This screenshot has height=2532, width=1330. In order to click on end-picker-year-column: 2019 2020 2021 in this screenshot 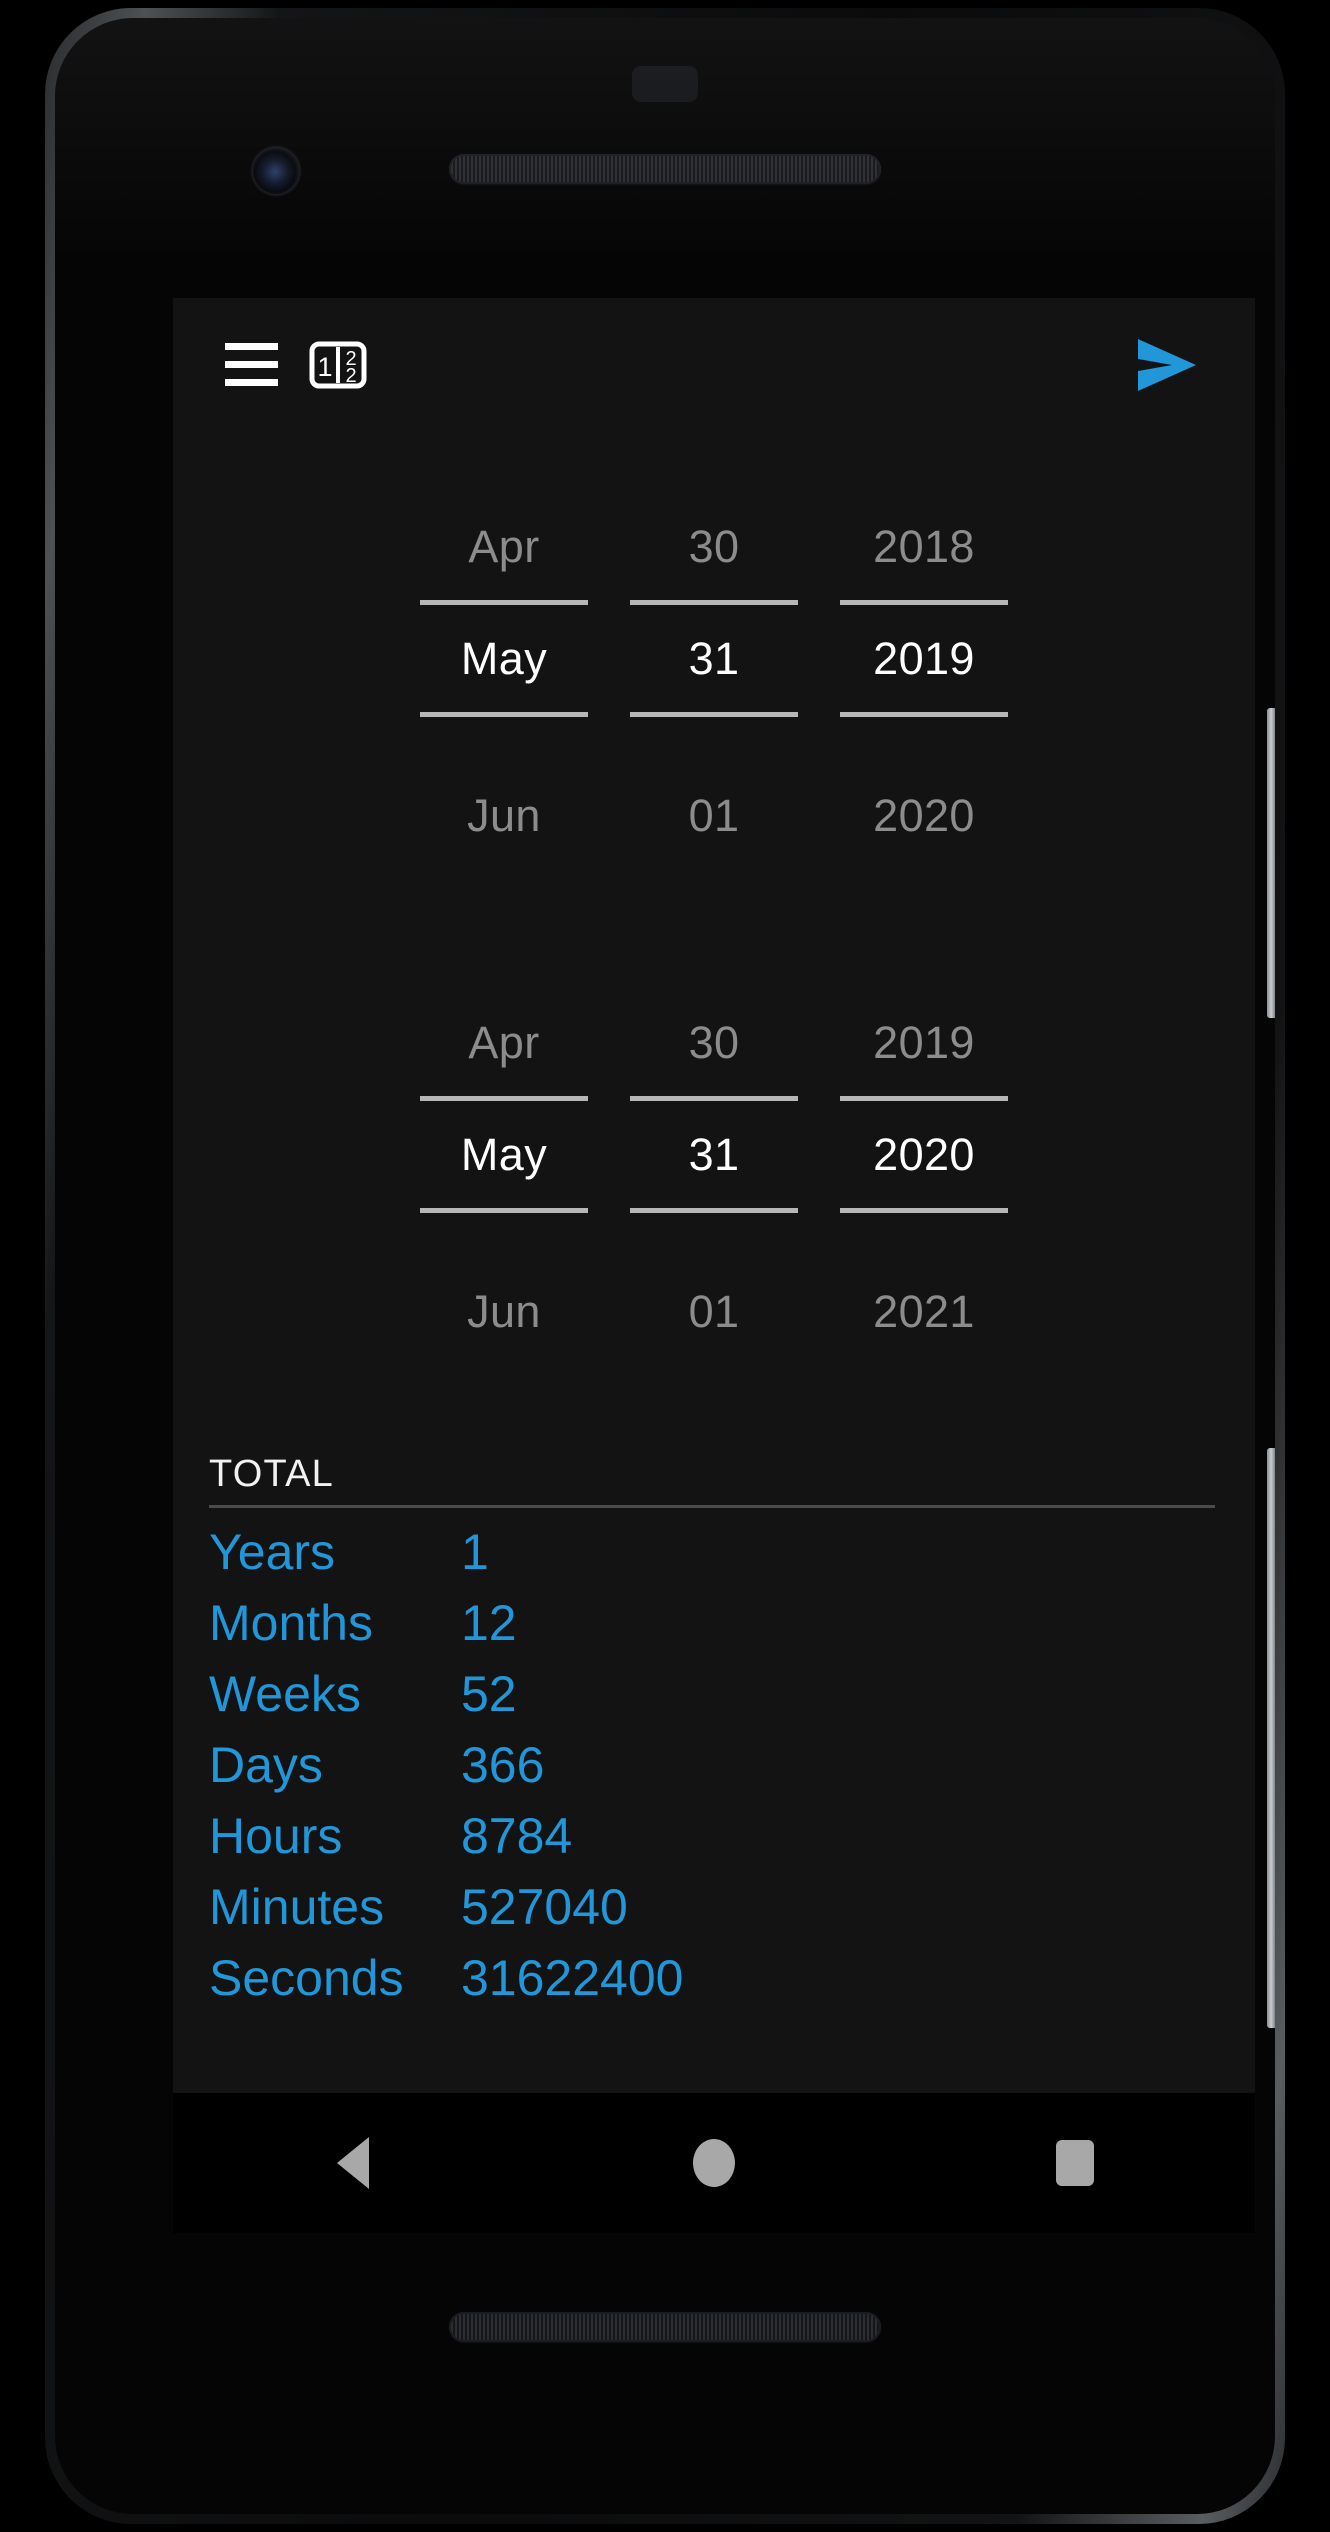, I will do `click(924, 1177)`.